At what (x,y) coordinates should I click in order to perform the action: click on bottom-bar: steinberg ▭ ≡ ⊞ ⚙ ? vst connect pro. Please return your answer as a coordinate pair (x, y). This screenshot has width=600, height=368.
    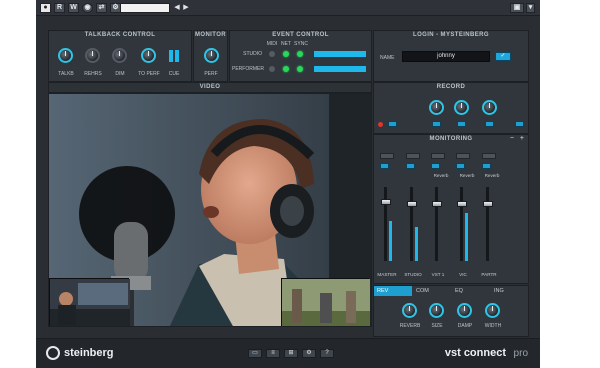
    Looking at the image, I should click on (288, 353).